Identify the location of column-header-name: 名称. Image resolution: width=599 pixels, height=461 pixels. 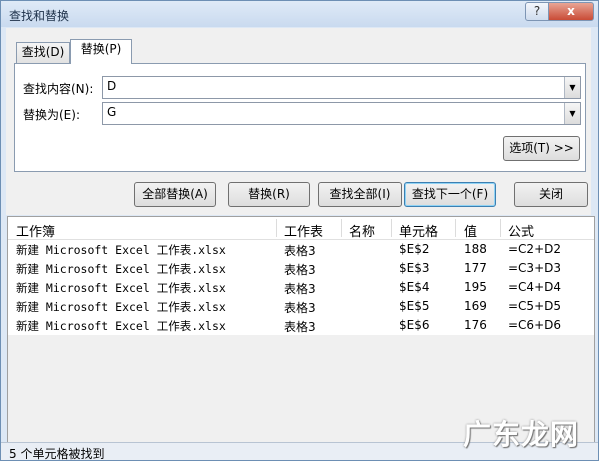
(362, 230).